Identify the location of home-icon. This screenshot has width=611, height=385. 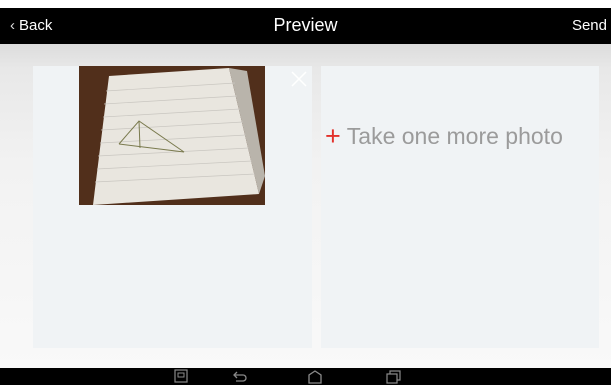
(315, 377).